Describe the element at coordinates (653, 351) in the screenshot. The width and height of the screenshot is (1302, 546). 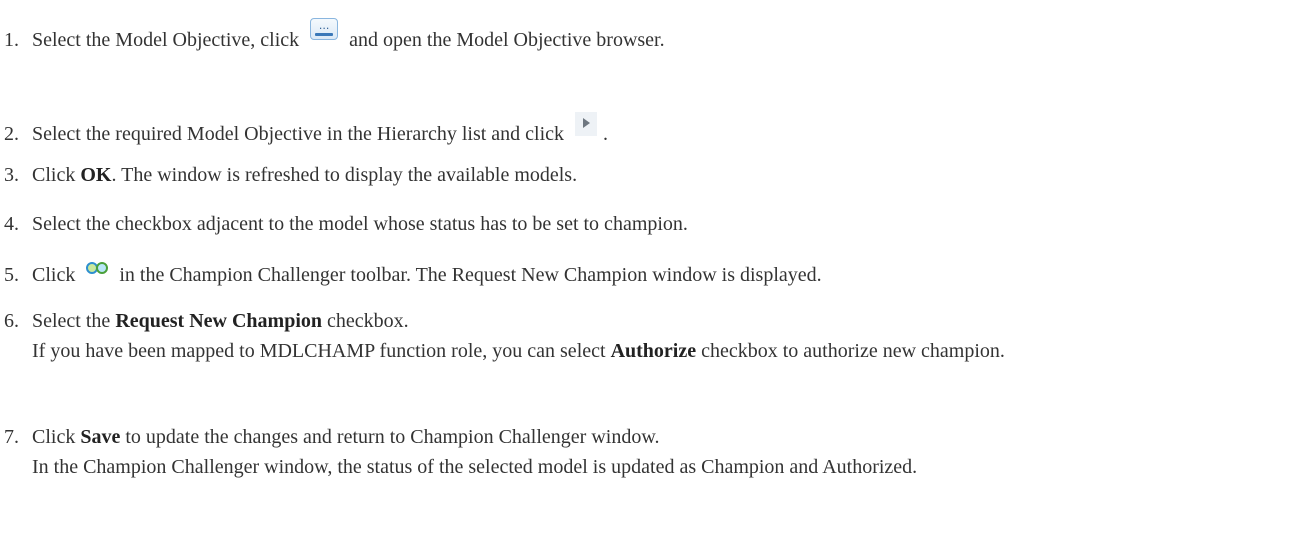
I see `bold-term: Authorize` at that location.